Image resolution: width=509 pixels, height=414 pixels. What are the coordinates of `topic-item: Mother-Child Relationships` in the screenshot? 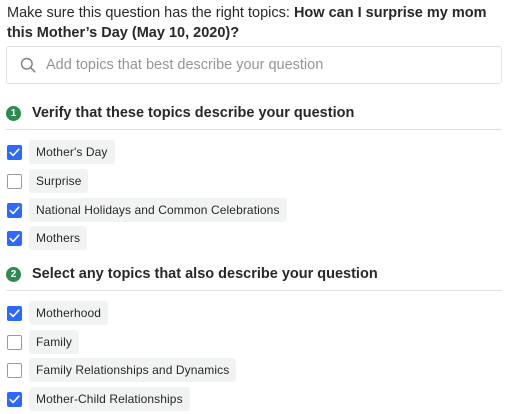 It's located at (98, 399).